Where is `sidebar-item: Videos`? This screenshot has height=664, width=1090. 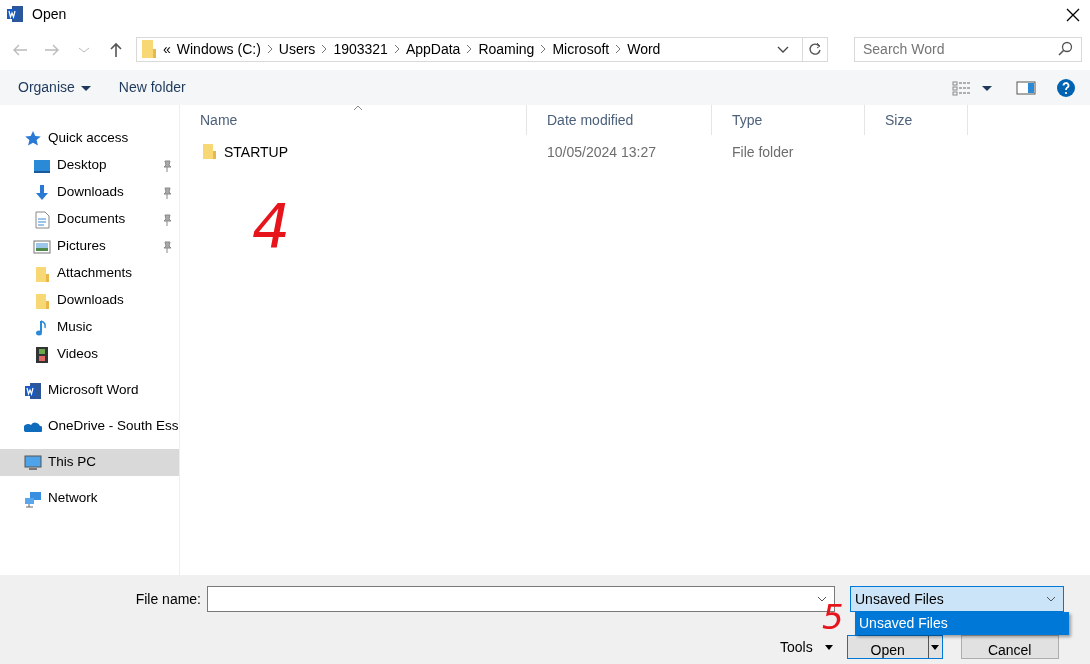
sidebar-item: Videos is located at coordinates (89, 354).